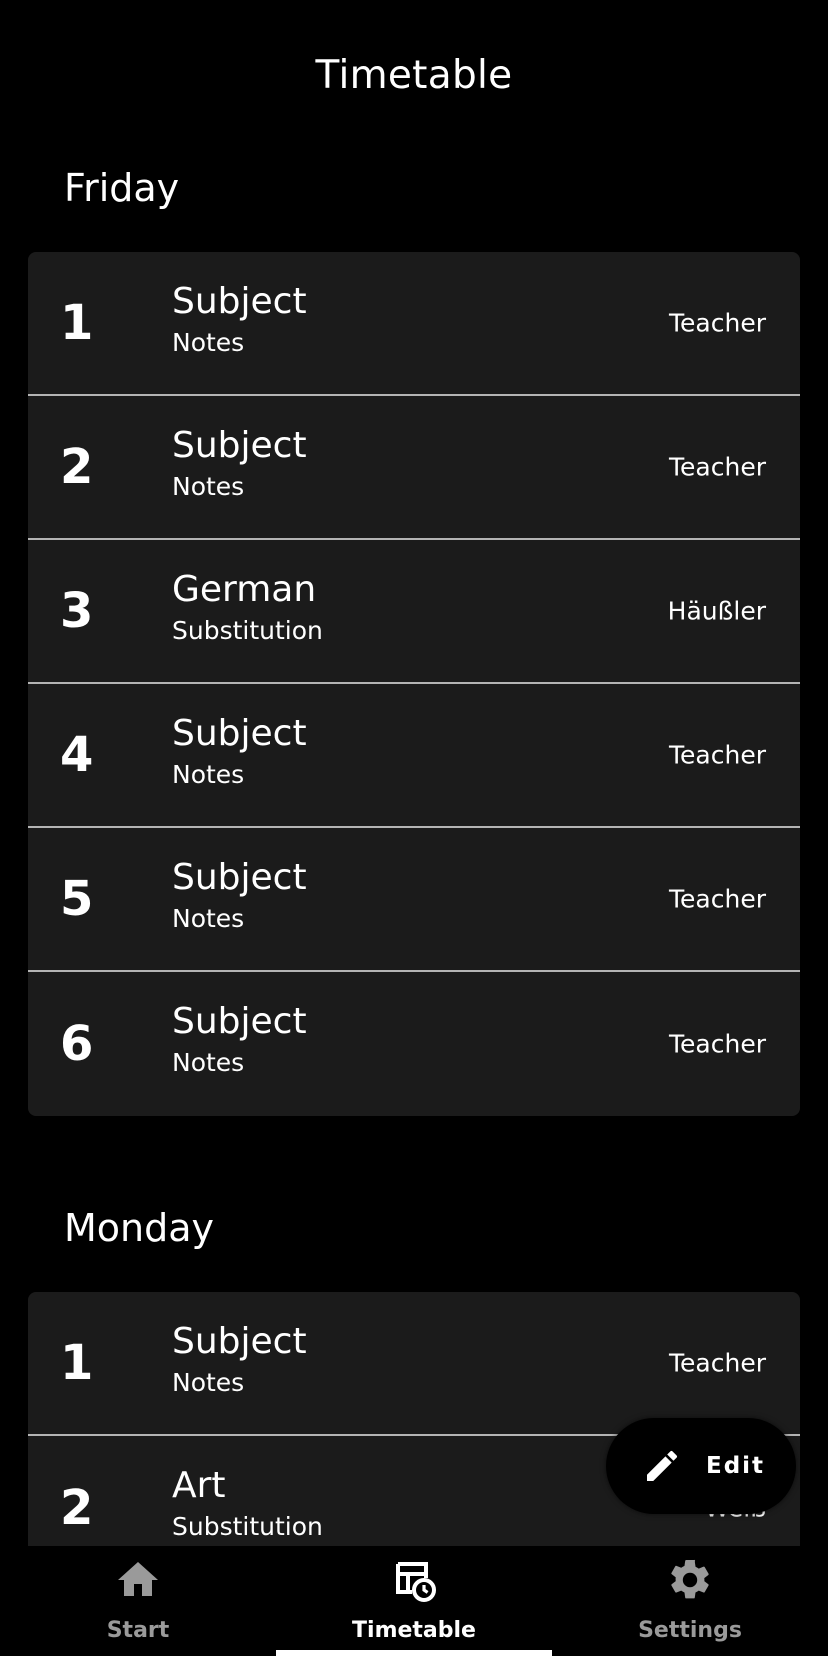  What do you see at coordinates (138, 1601) in the screenshot?
I see `nav-item-start: Start` at bounding box center [138, 1601].